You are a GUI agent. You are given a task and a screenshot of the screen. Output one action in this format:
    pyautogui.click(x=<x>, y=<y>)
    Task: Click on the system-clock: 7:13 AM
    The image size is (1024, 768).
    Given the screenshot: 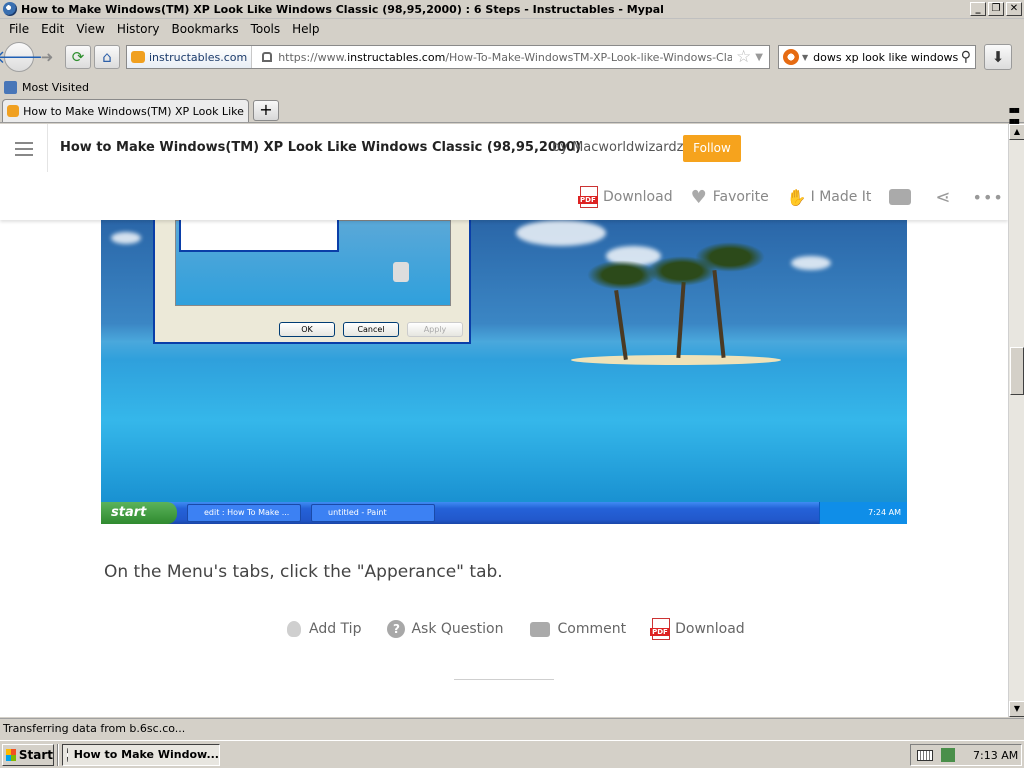 What is the action you would take?
    pyautogui.click(x=995, y=755)
    